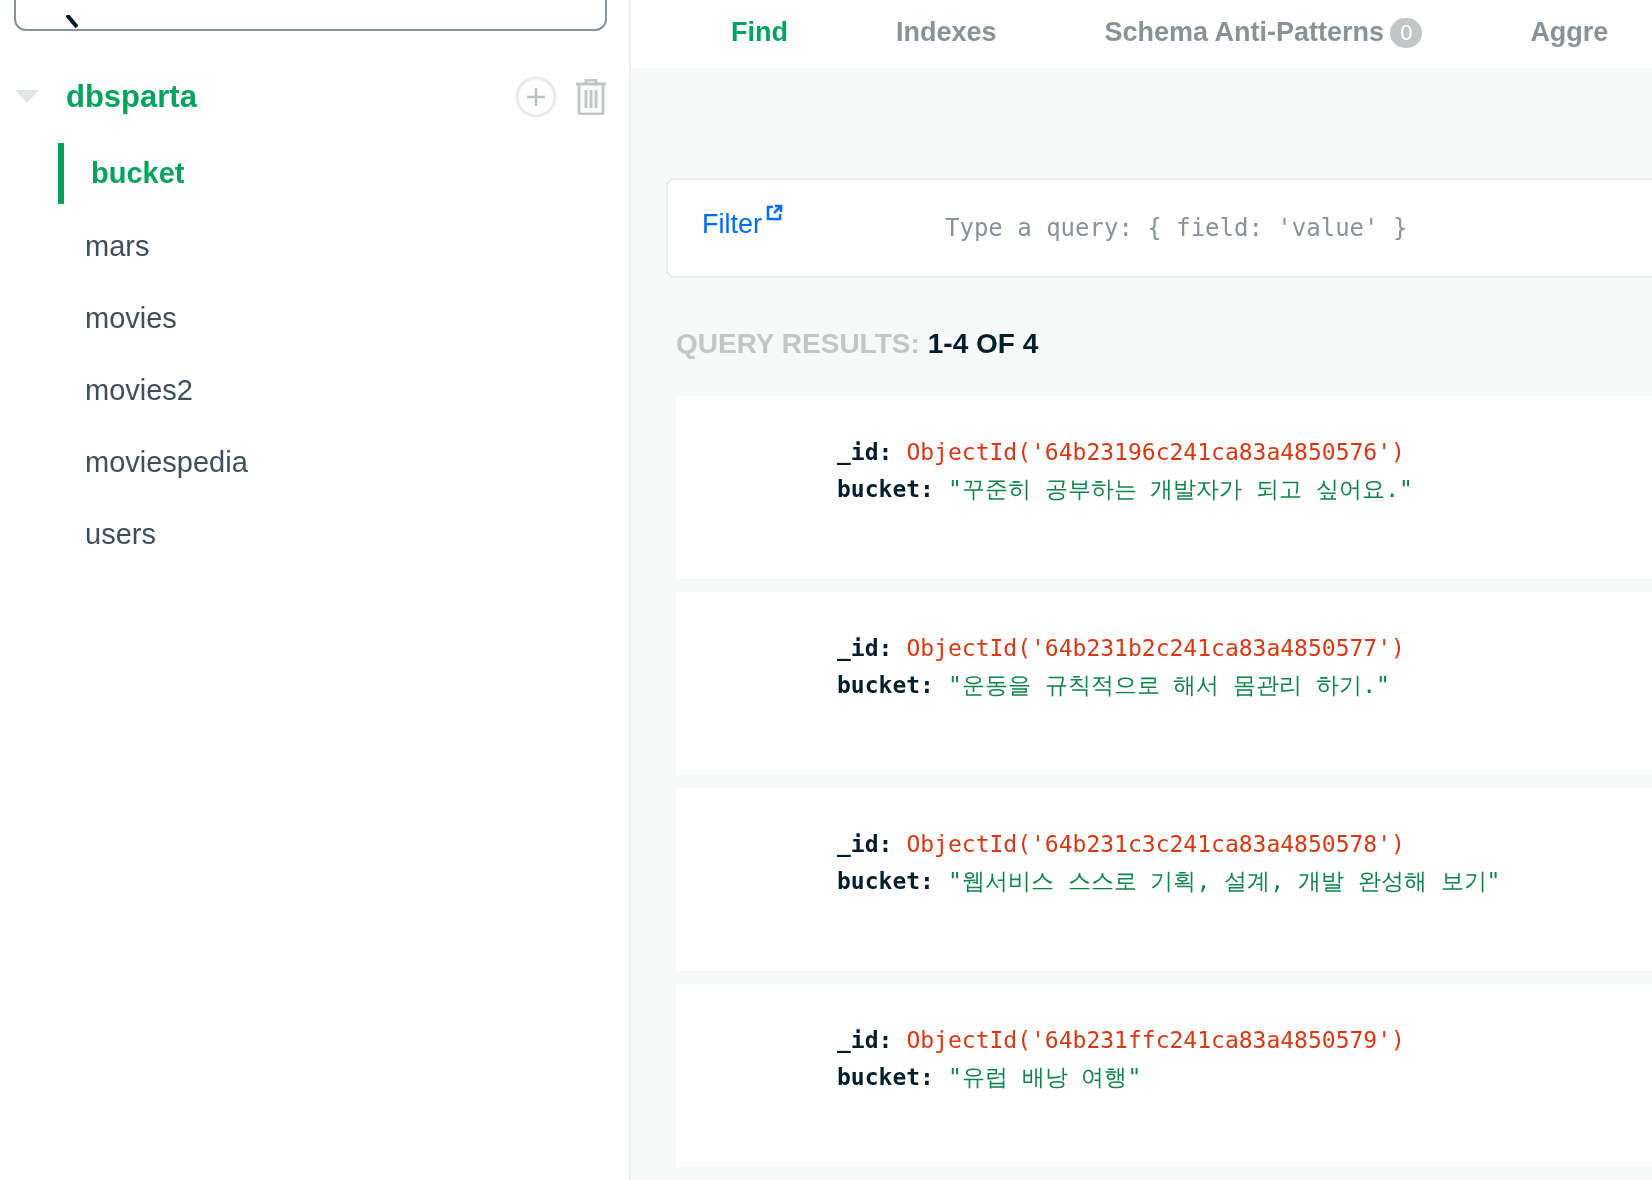  I want to click on field-value: "운동을 규칙적으로 해서 몸관리 하기.", so click(1168, 685).